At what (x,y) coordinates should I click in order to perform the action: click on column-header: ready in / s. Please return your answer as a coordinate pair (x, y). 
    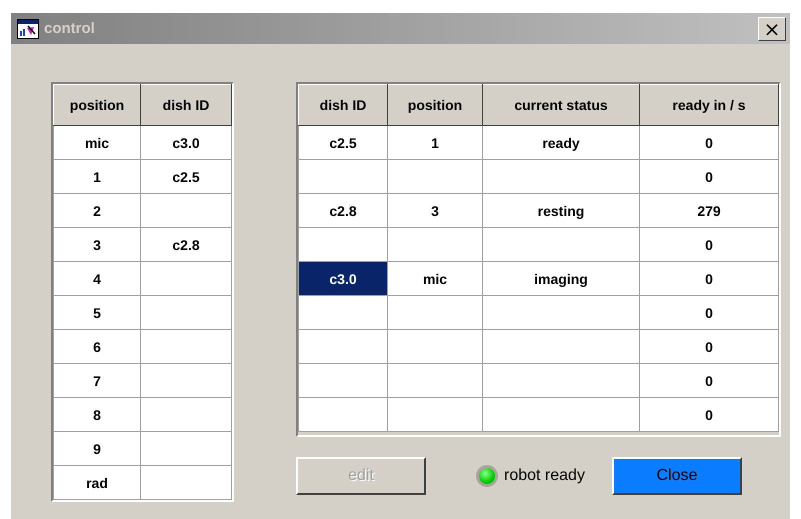
    Looking at the image, I should click on (709, 105).